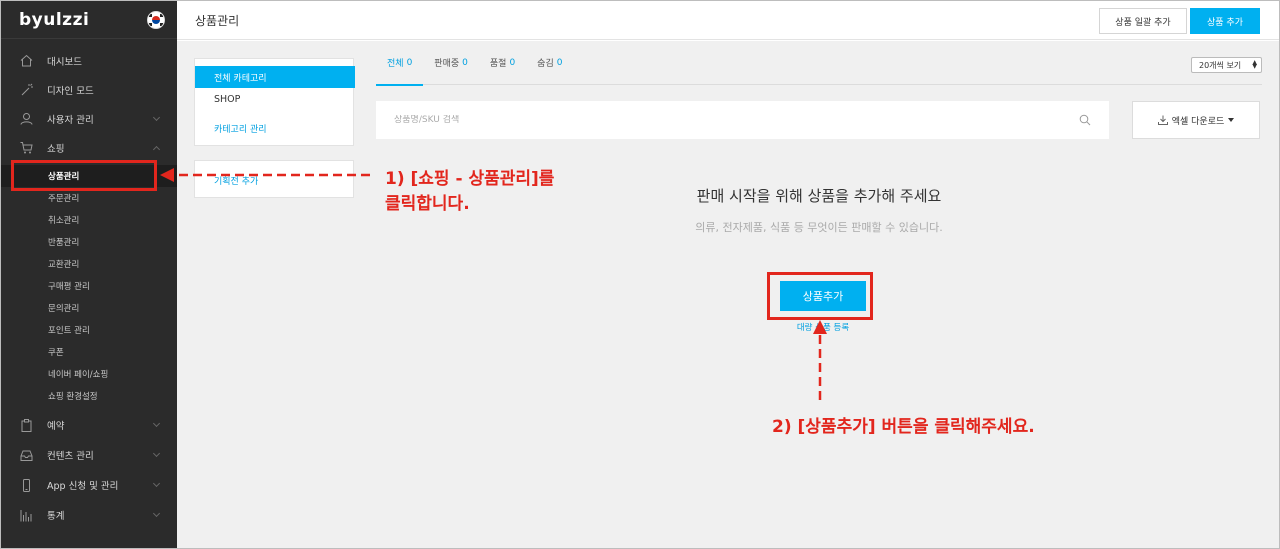  I want to click on annotation-step1-line2: 클릭합니다., so click(427, 204).